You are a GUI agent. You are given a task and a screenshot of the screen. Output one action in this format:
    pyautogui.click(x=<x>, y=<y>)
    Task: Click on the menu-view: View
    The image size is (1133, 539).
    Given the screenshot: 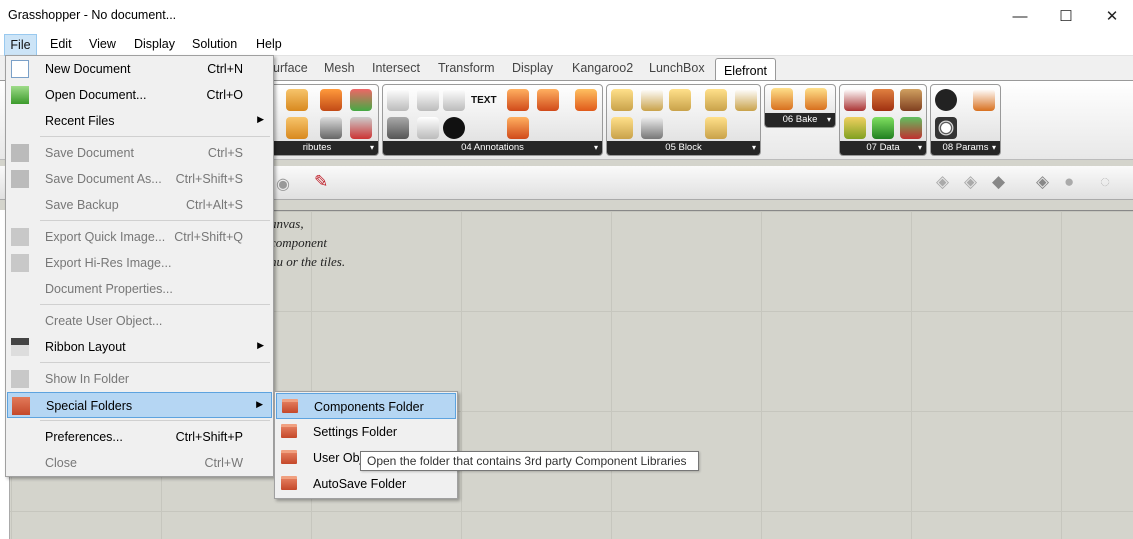 What is the action you would take?
    pyautogui.click(x=102, y=44)
    